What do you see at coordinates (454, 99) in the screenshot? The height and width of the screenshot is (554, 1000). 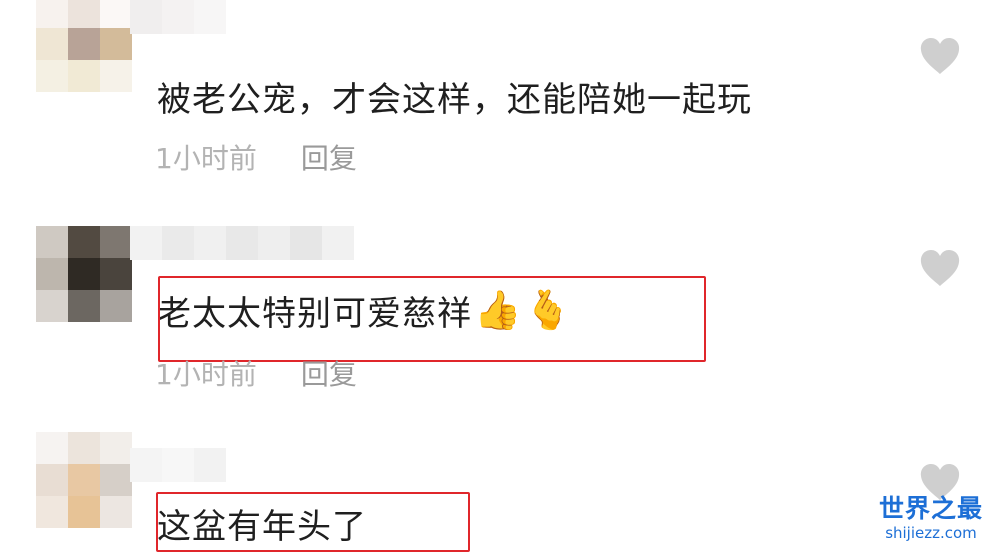 I see `comment-text: 被老公宠，才会这样，还能陪她一起玩` at bounding box center [454, 99].